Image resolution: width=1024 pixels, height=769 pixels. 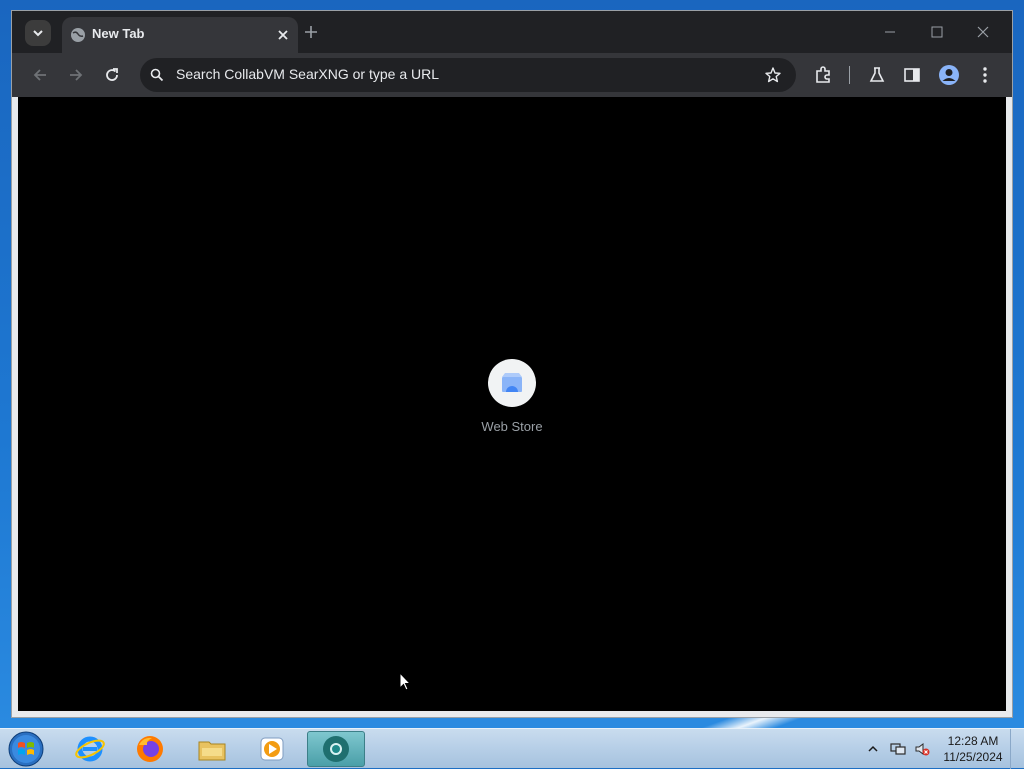 What do you see at coordinates (307, 74) in the screenshot?
I see `address-bar-placeholder: Search CollabVM SearXNG or type a URL` at bounding box center [307, 74].